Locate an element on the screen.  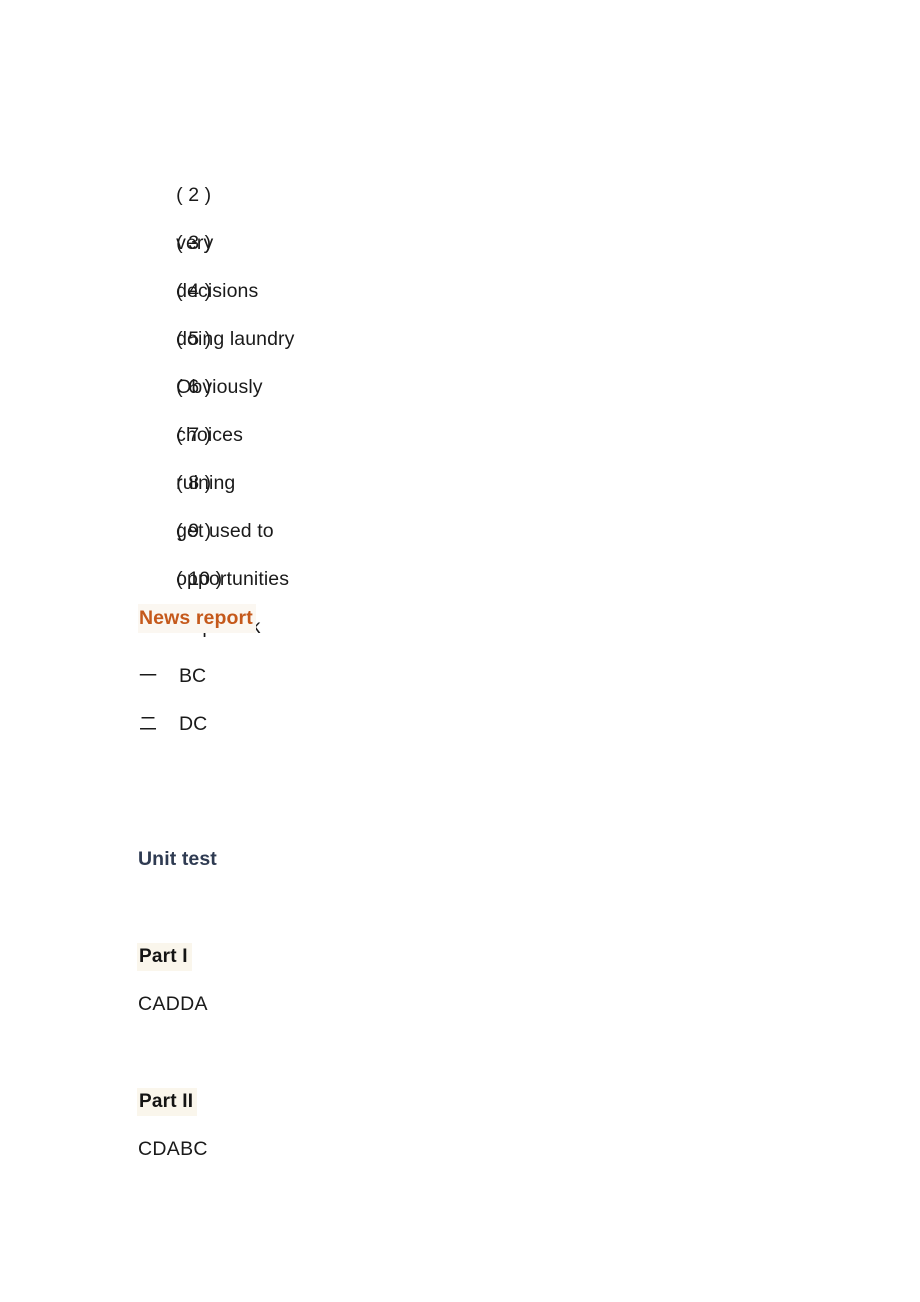
list-item: 二 DC is located at coordinates (173, 724).